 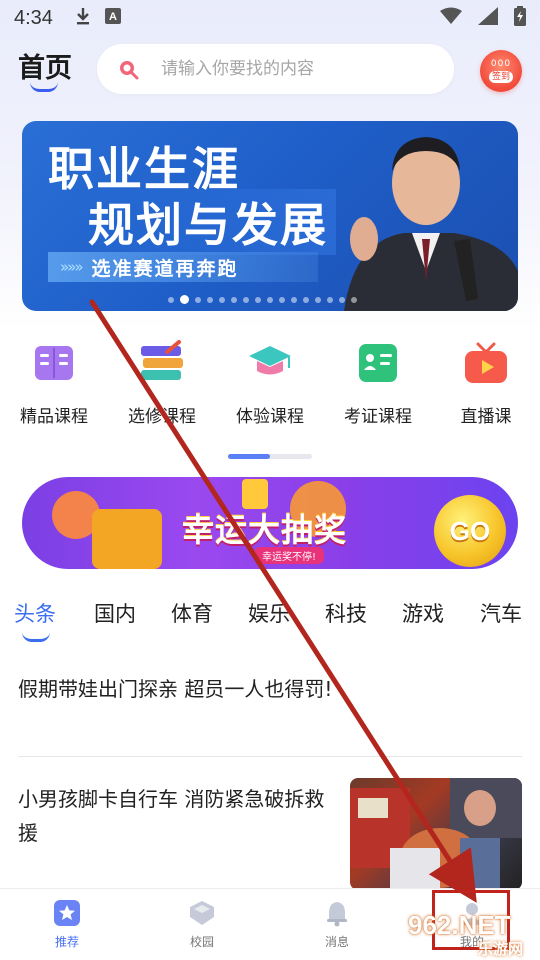 I want to click on category-item-premium: 精品课程, so click(x=54, y=382).